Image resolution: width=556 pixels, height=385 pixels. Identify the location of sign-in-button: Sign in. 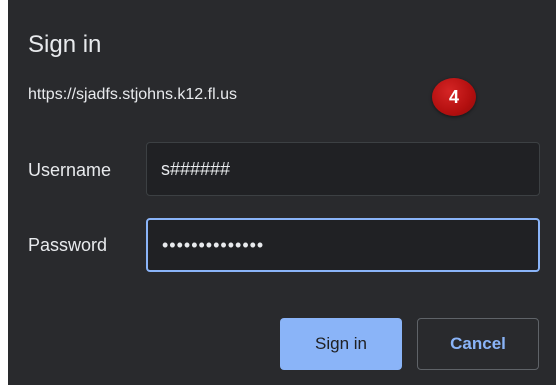
(341, 344).